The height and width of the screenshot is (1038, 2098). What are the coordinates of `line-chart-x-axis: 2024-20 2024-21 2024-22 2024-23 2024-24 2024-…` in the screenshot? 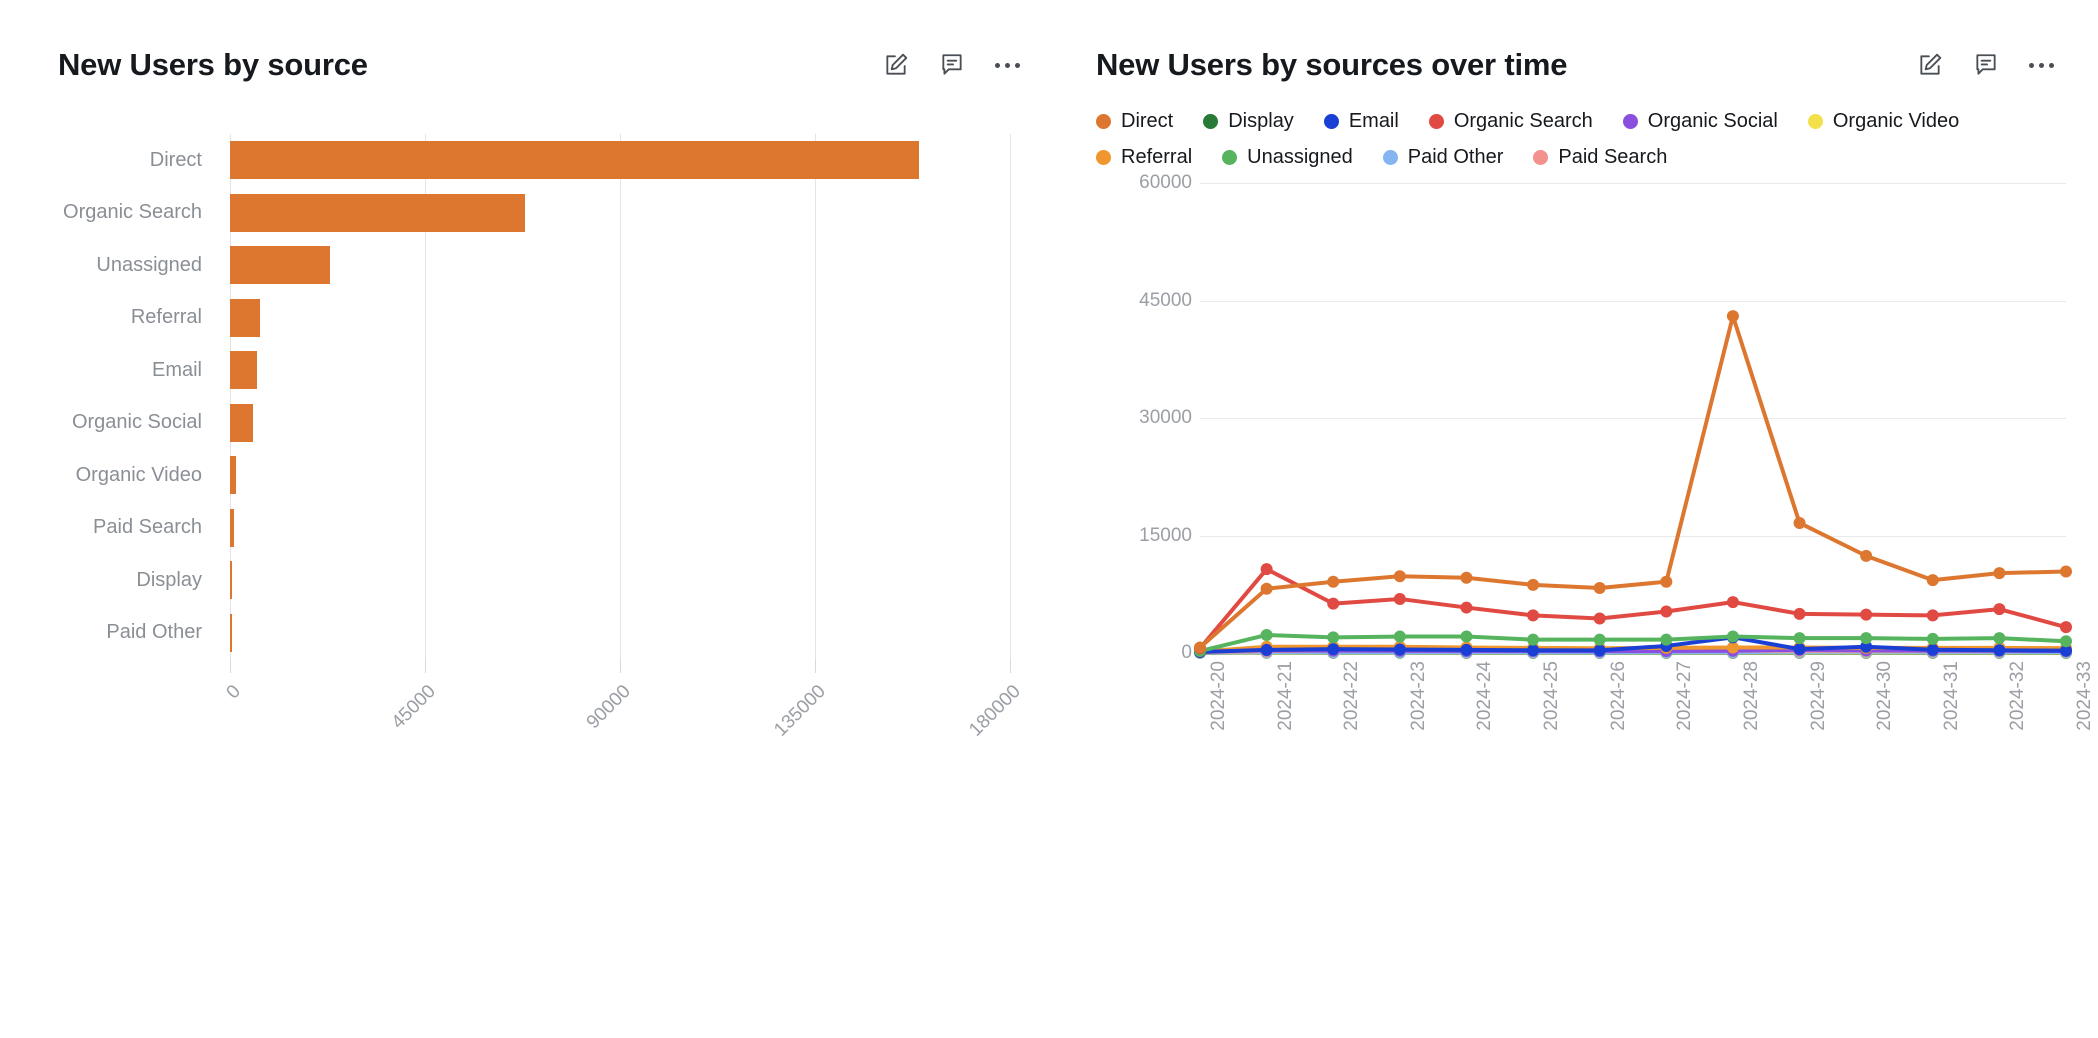 It's located at (1647, 736).